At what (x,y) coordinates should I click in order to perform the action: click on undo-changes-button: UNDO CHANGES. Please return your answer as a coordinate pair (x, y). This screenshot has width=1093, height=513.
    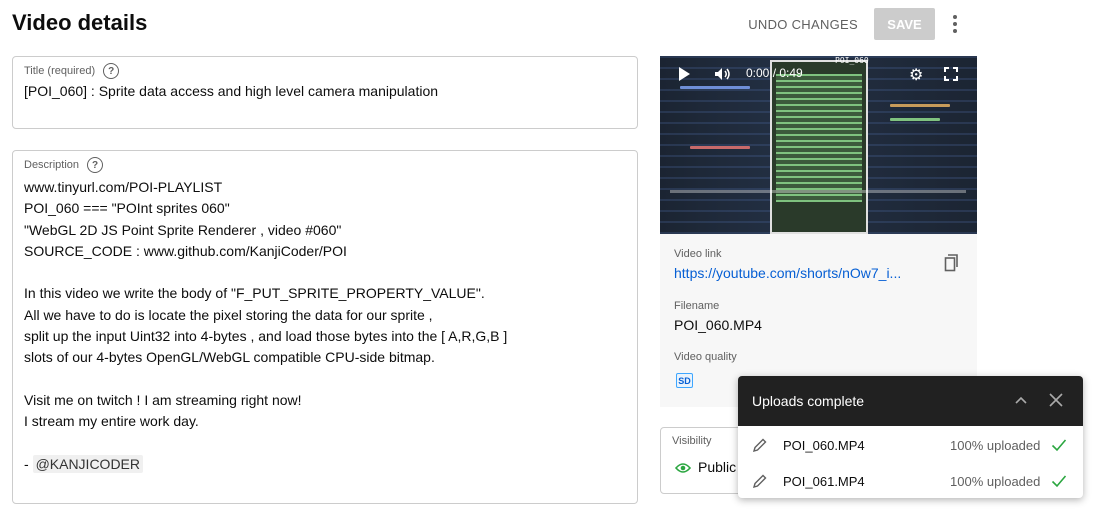
    Looking at the image, I should click on (803, 24).